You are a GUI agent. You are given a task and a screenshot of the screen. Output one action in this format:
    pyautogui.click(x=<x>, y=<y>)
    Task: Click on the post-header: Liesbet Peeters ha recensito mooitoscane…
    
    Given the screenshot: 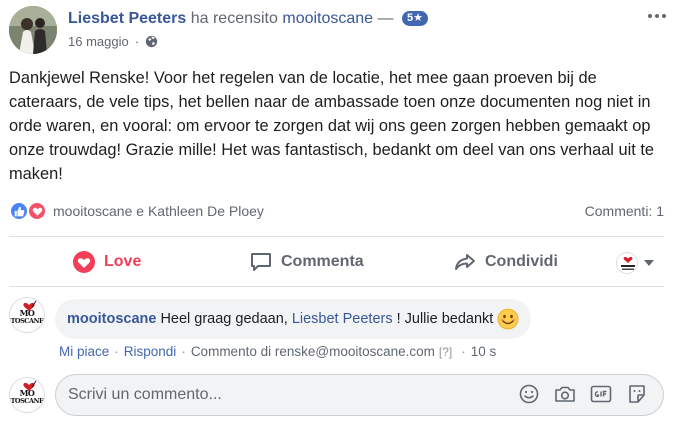 What is the action you would take?
    pyautogui.click(x=339, y=31)
    